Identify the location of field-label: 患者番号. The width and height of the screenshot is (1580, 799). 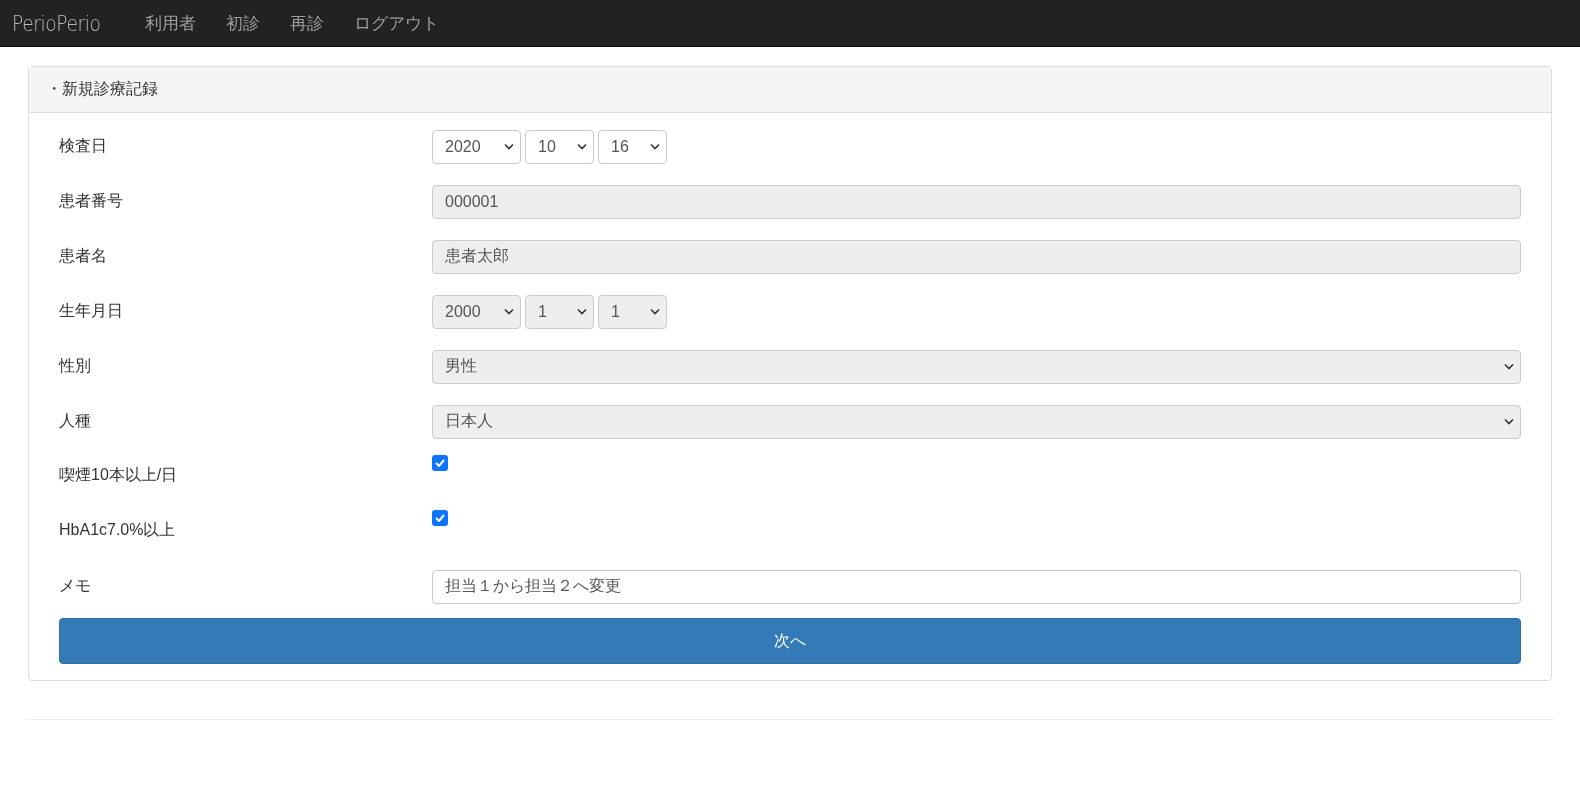
(91, 201).